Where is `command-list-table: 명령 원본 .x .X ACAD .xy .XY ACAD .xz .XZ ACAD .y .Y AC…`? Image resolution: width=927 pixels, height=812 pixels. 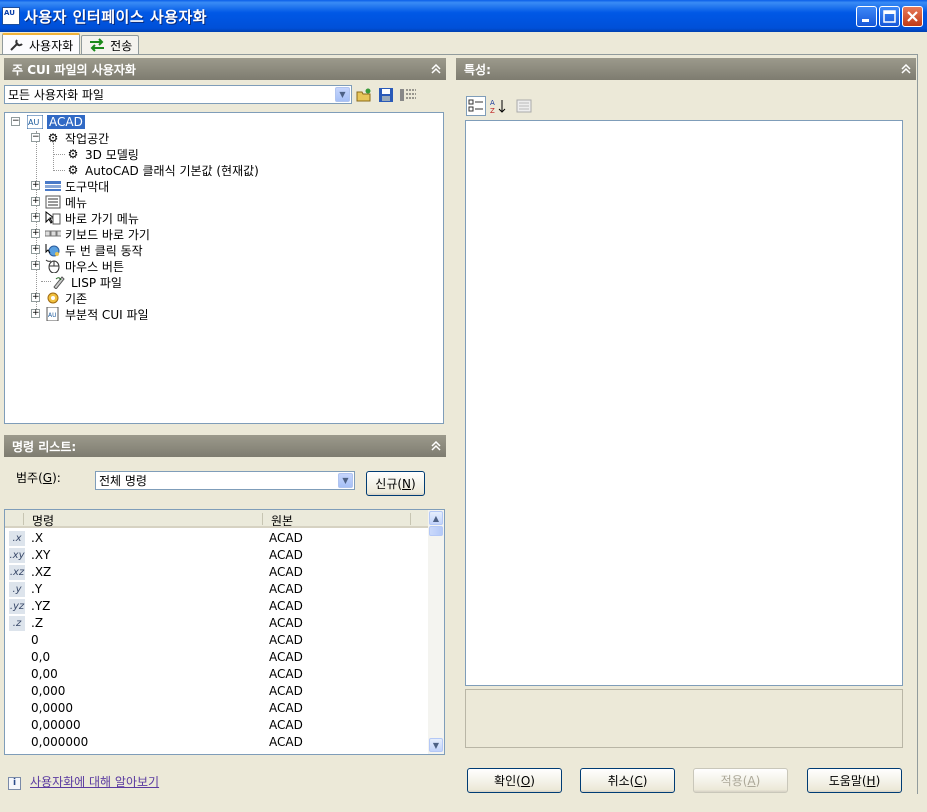 command-list-table: 명령 원본 .x .X ACAD .xy .XY ACAD .xz .XZ ACAD .y .Y AC… is located at coordinates (224, 632).